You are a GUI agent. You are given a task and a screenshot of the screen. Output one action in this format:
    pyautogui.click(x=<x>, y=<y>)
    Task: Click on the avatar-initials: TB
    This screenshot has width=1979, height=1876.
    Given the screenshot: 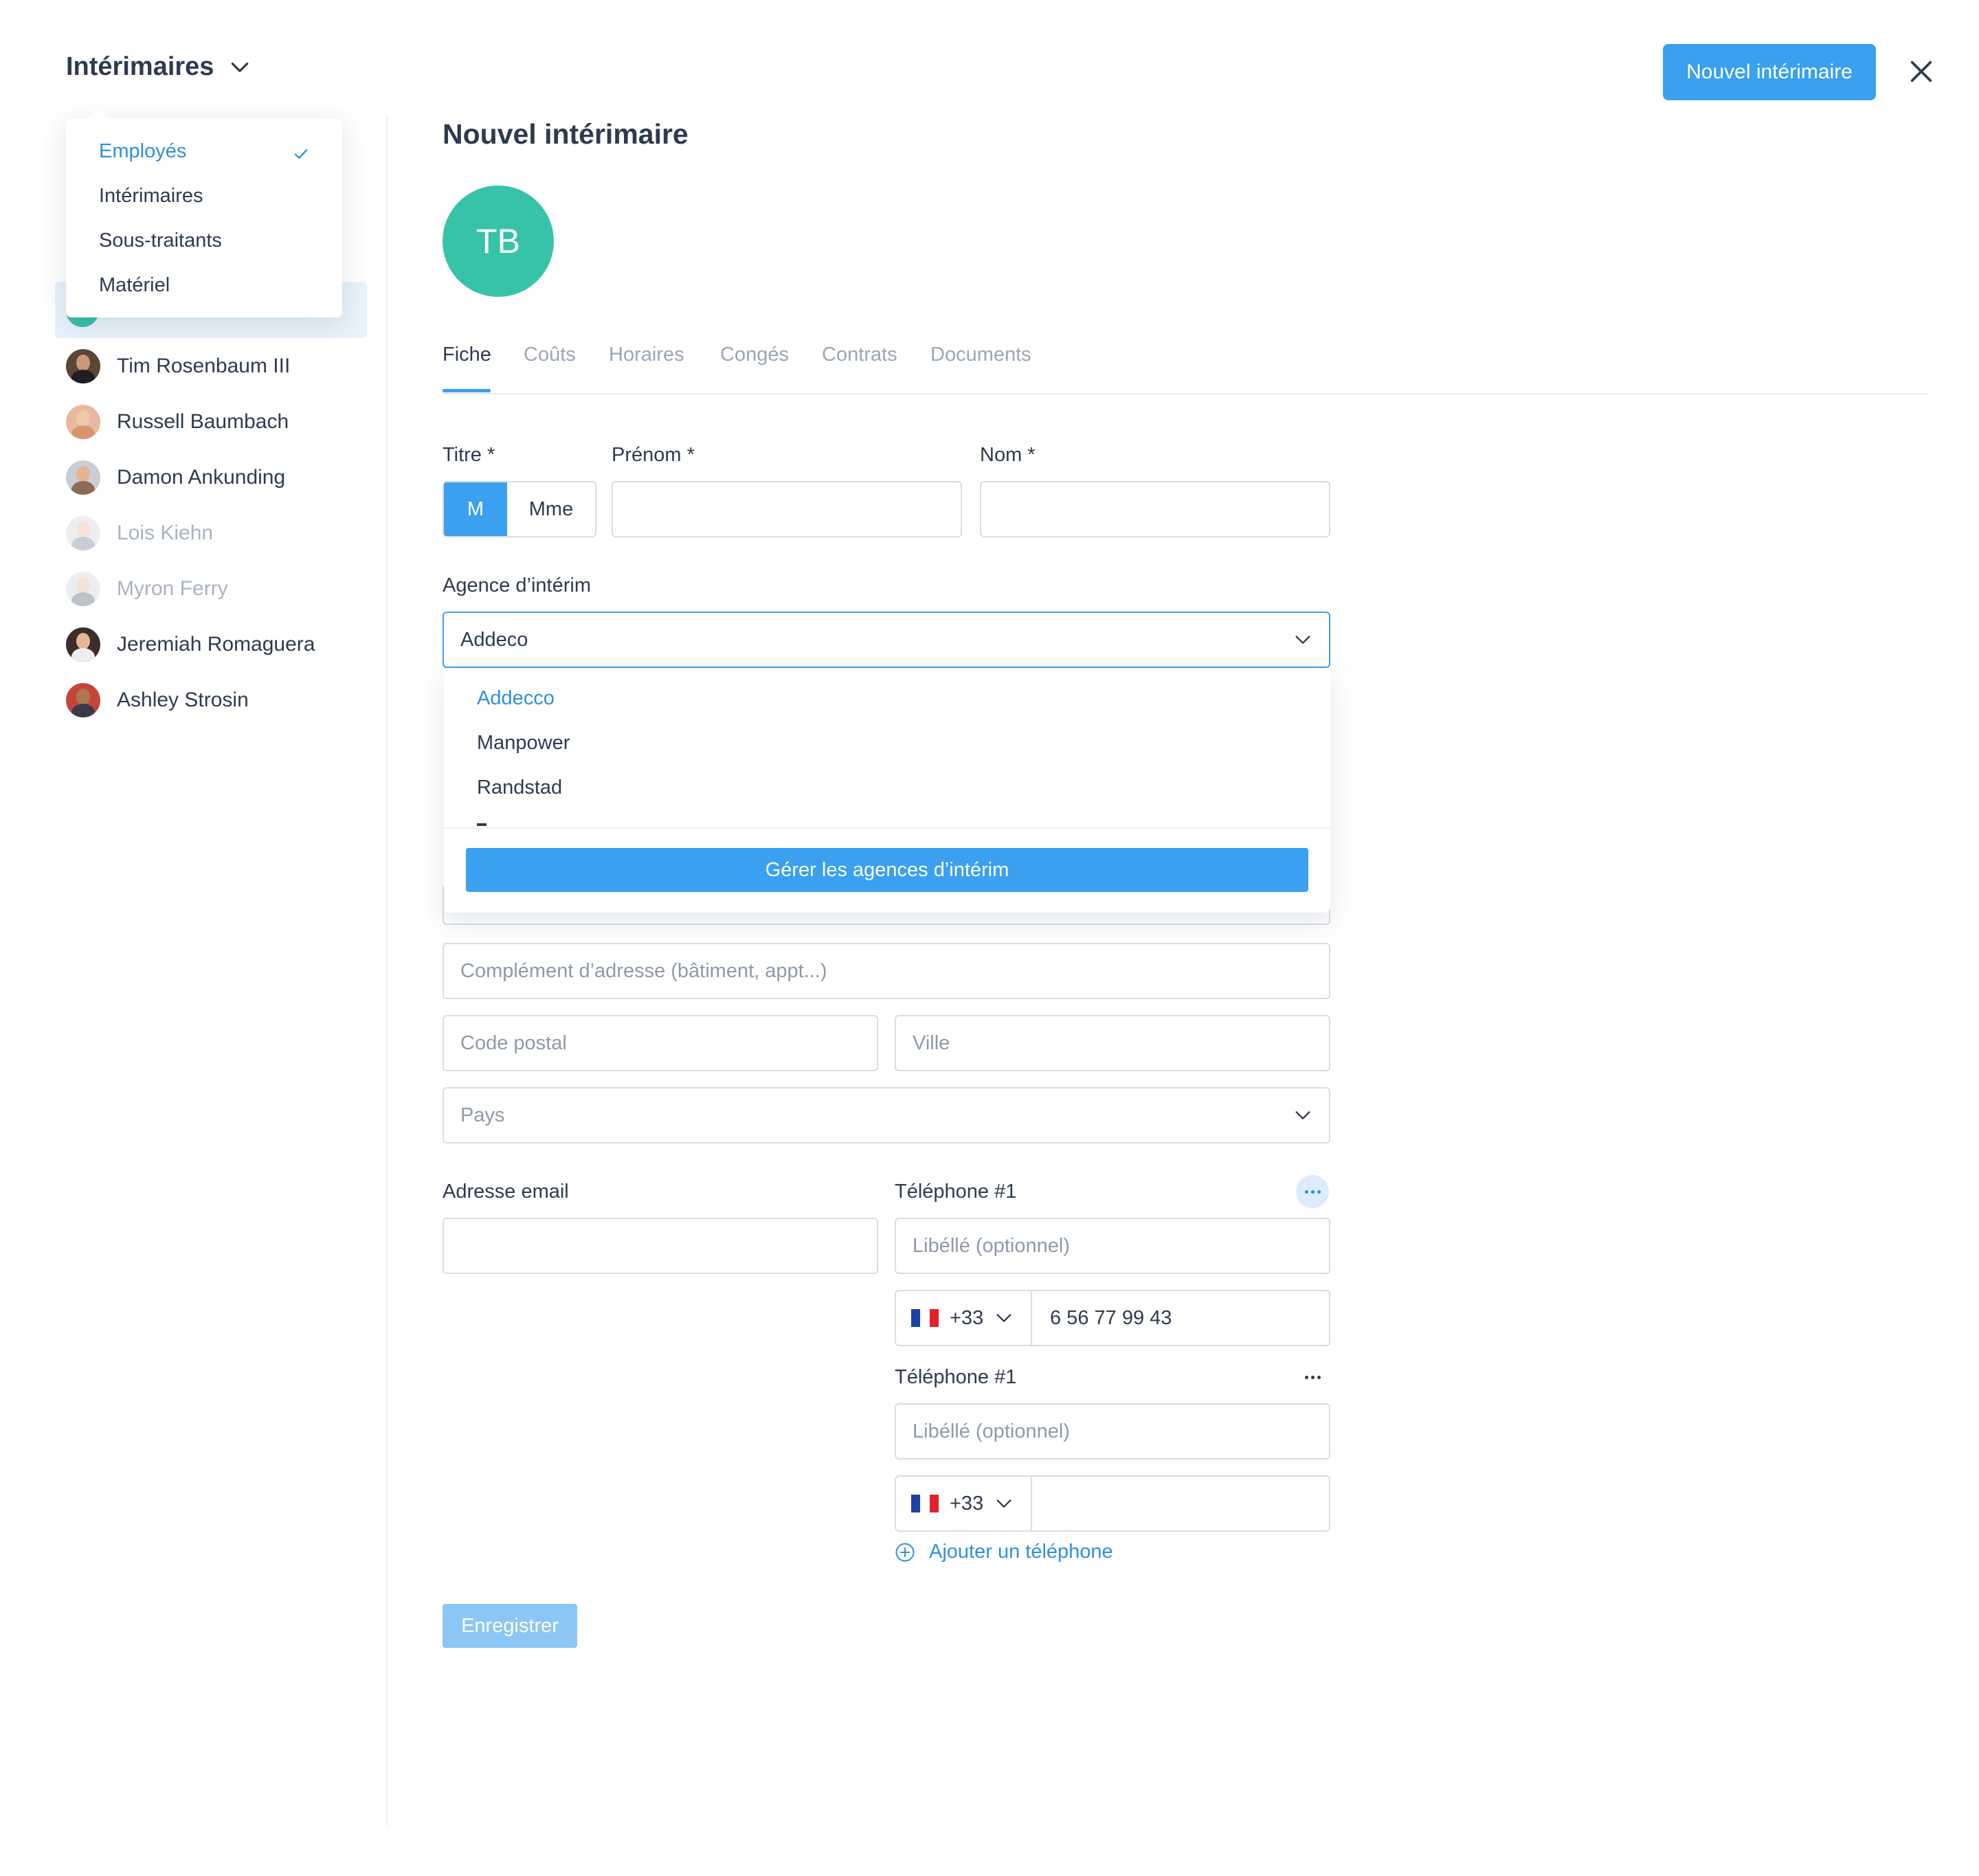 What is the action you would take?
    pyautogui.click(x=498, y=241)
    